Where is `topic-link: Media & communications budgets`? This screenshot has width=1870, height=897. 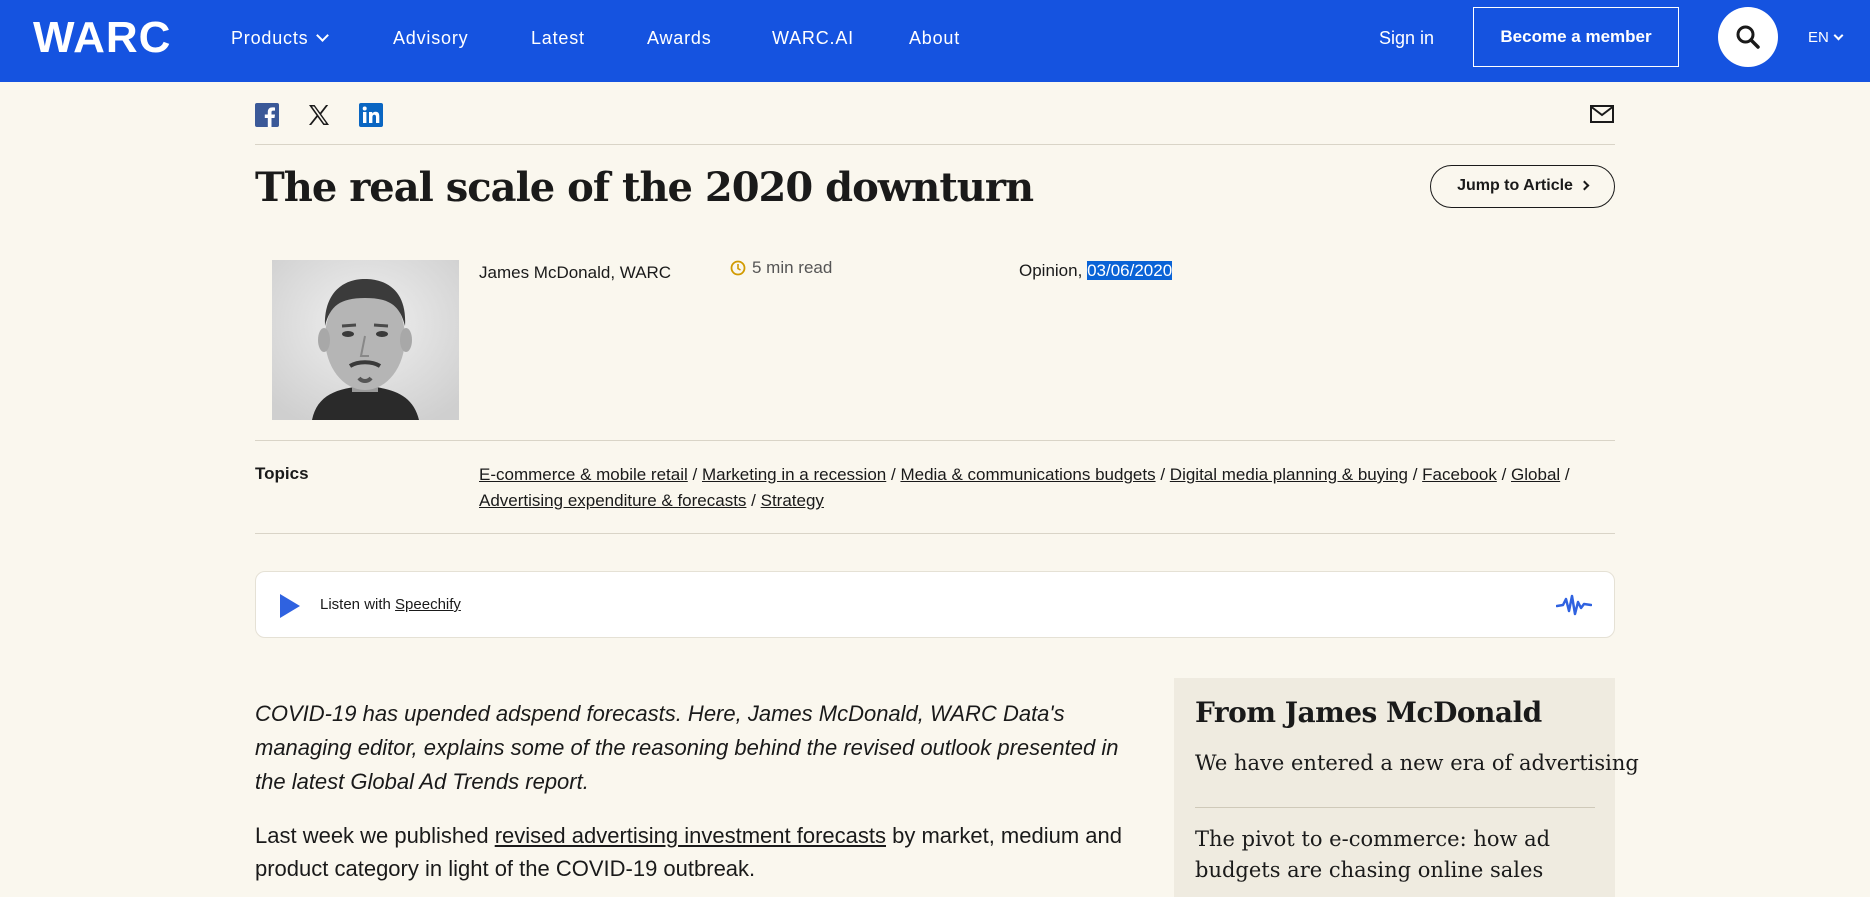 topic-link: Media & communications budgets is located at coordinates (1027, 474).